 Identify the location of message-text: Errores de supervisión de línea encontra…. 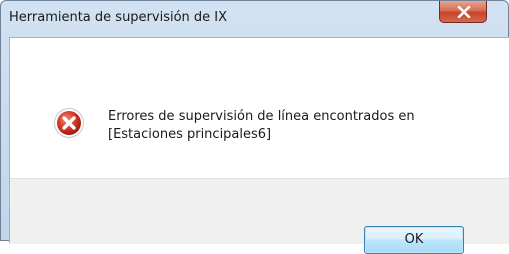
(261, 126).